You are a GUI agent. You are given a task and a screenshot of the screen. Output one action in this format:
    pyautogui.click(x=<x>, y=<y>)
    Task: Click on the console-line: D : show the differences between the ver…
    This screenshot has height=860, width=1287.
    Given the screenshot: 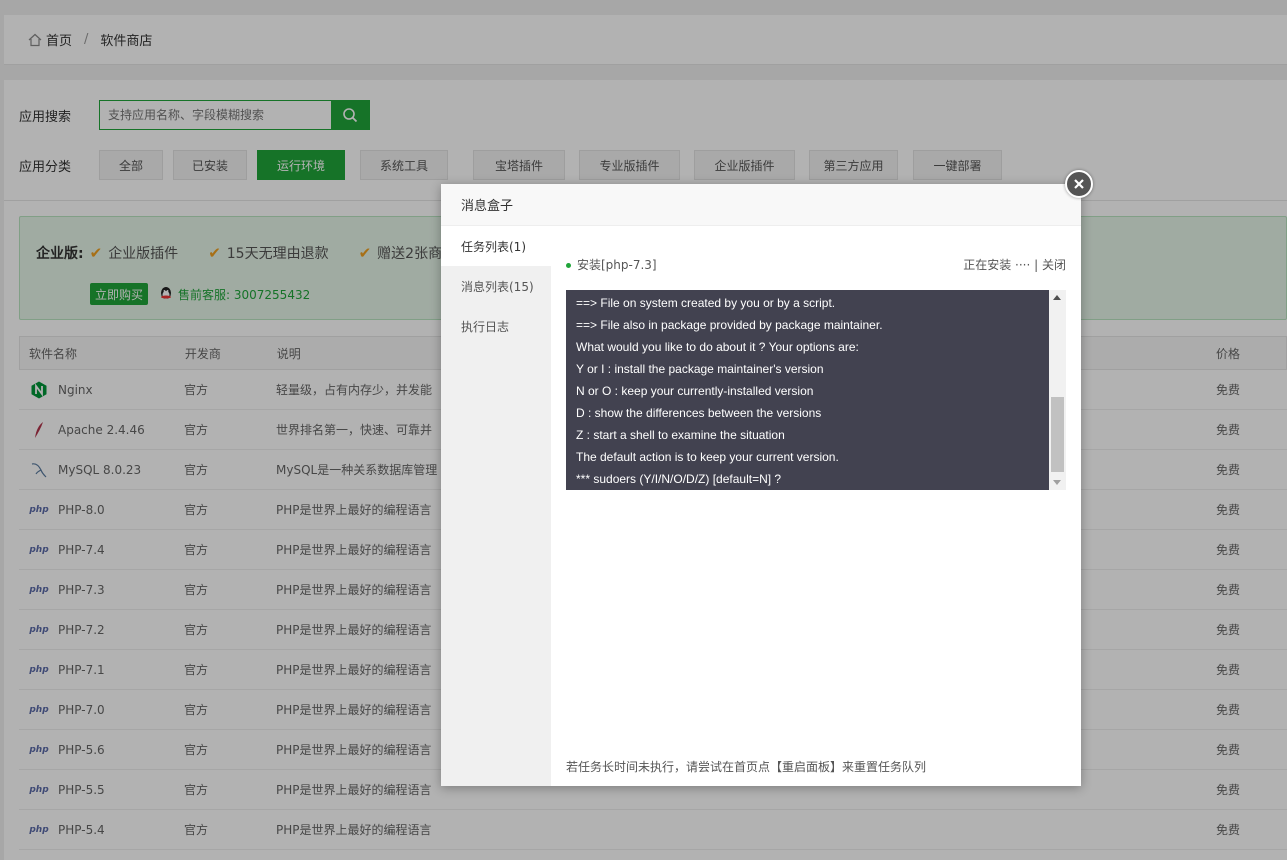 What is the action you would take?
    pyautogui.click(x=699, y=413)
    